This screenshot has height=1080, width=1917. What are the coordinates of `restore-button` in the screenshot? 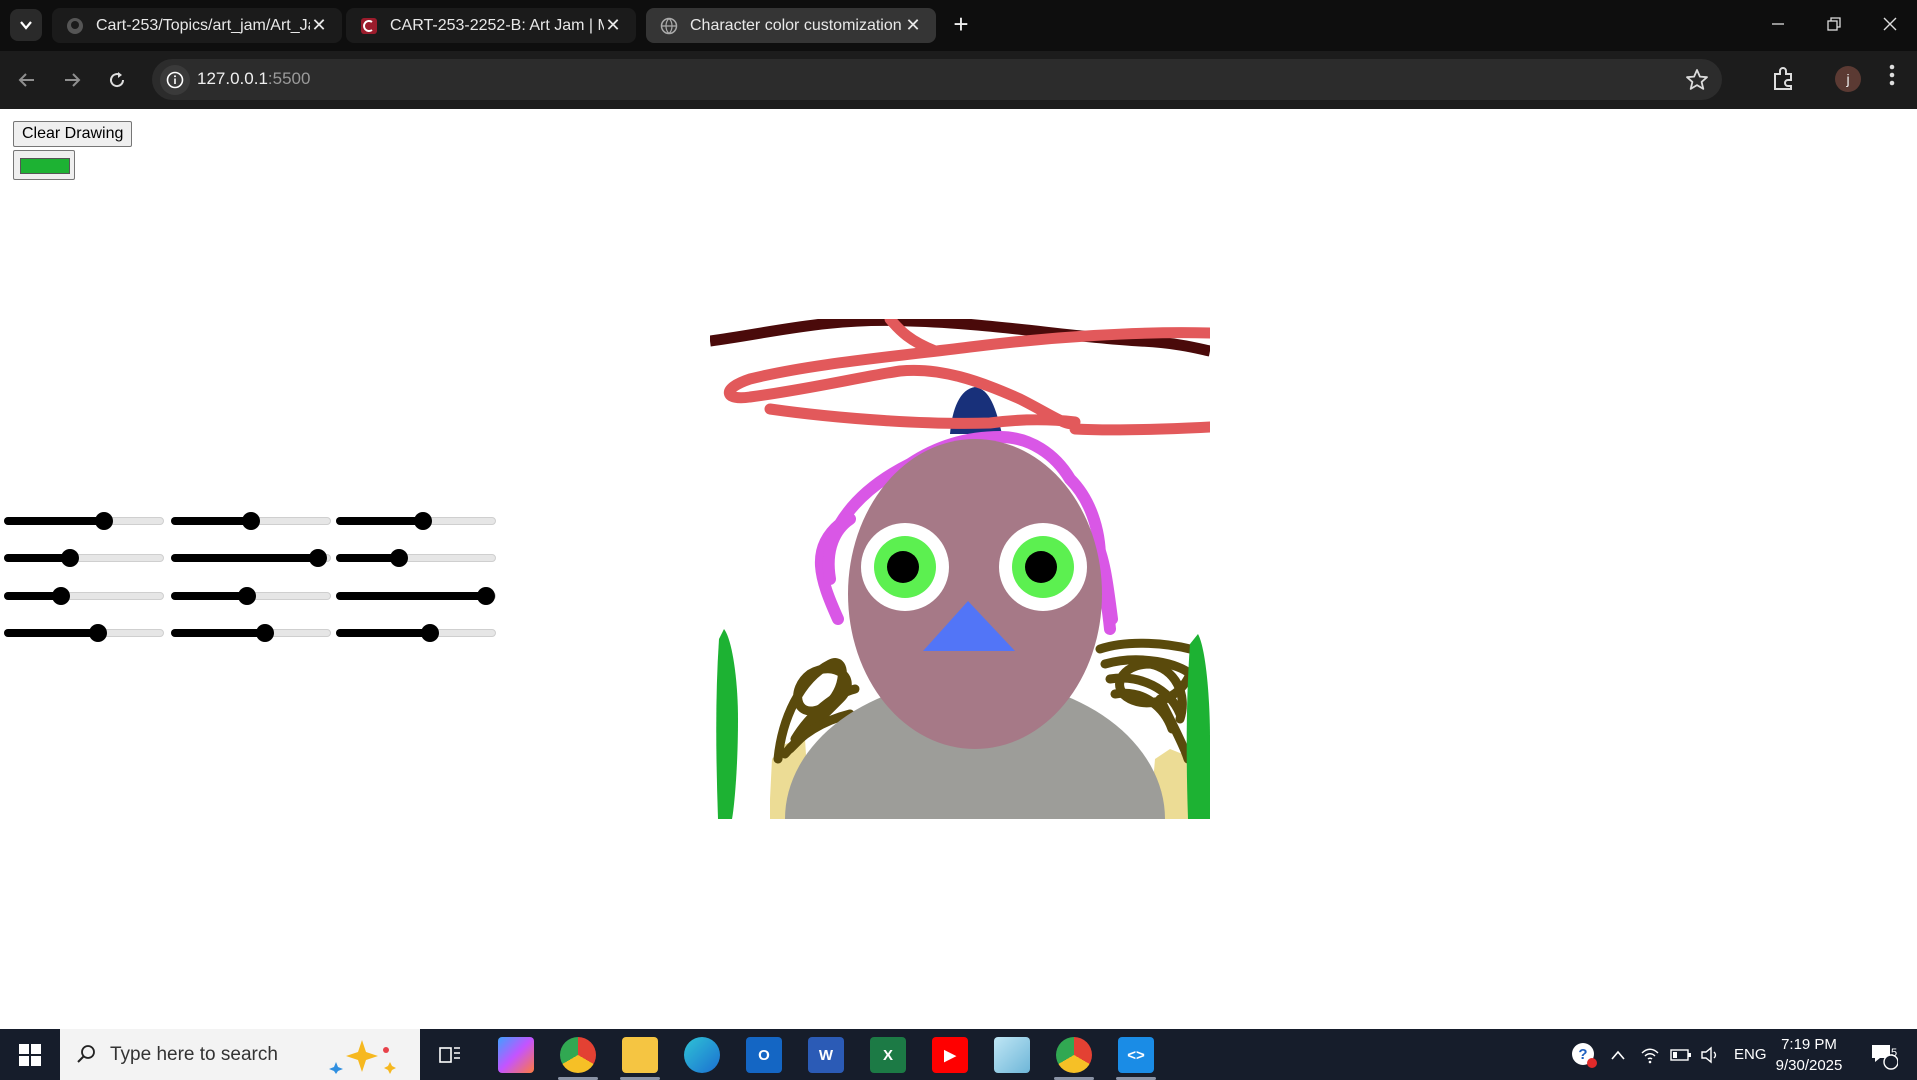 It's located at (1834, 24).